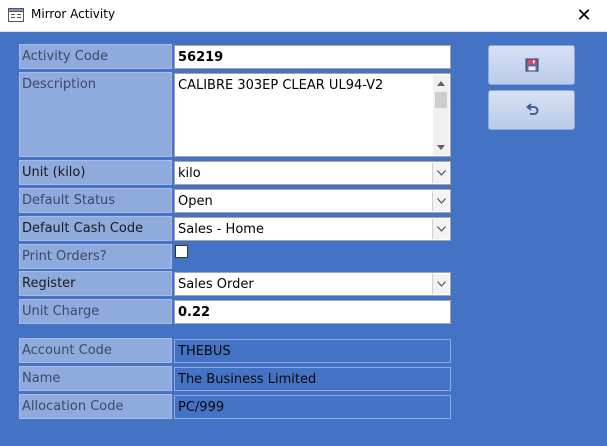 The image size is (607, 446). Describe the element at coordinates (195, 201) in the screenshot. I see `default-status-value: Open` at that location.